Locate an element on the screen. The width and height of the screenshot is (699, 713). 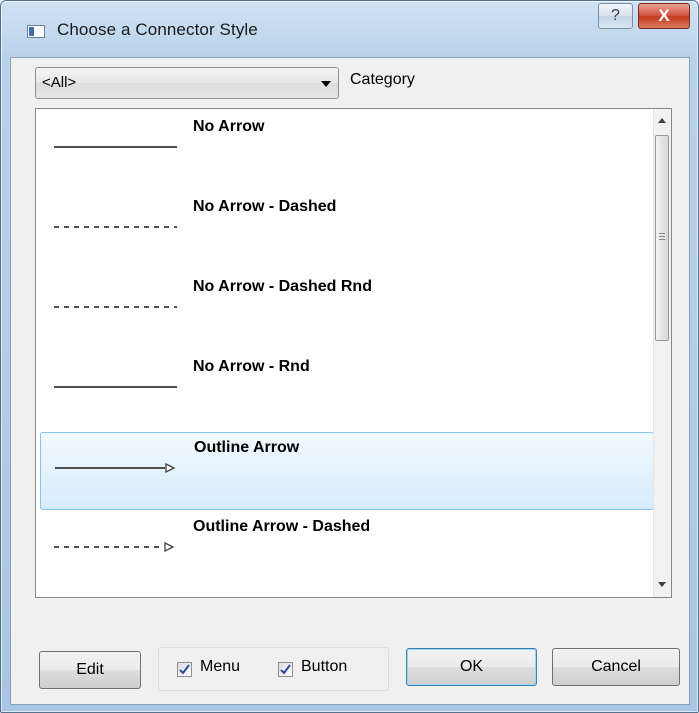
category-dropdown: <All> is located at coordinates (187, 83).